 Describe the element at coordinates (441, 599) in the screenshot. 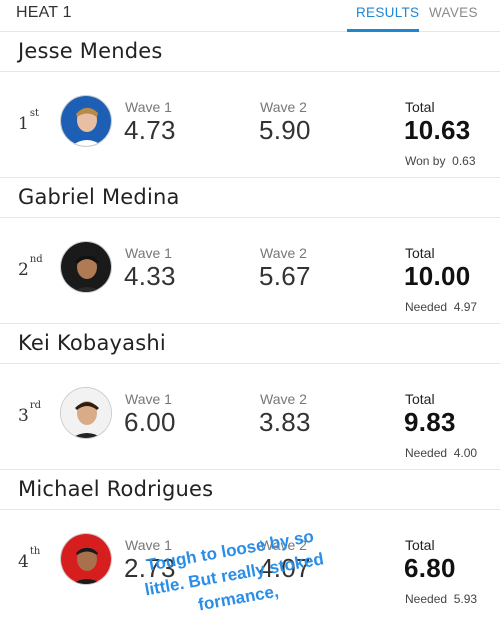

I see `score-difference: Needed 5.93` at that location.